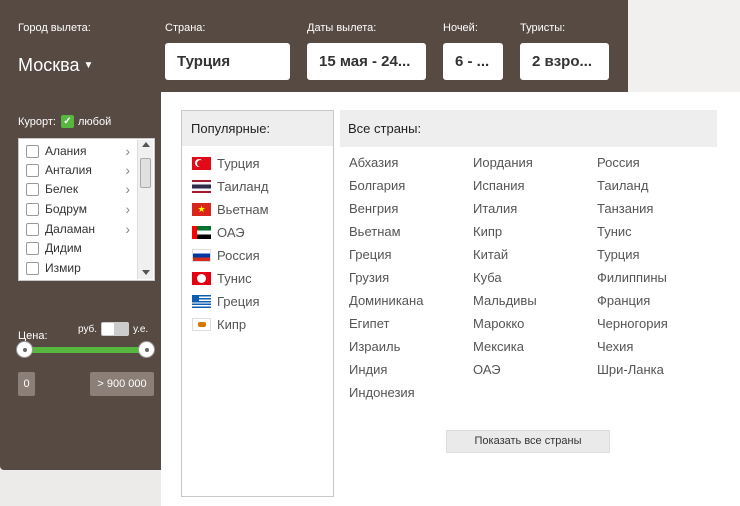 Image resolution: width=740 pixels, height=506 pixels. I want to click on popular-item: Турция, so click(226, 163).